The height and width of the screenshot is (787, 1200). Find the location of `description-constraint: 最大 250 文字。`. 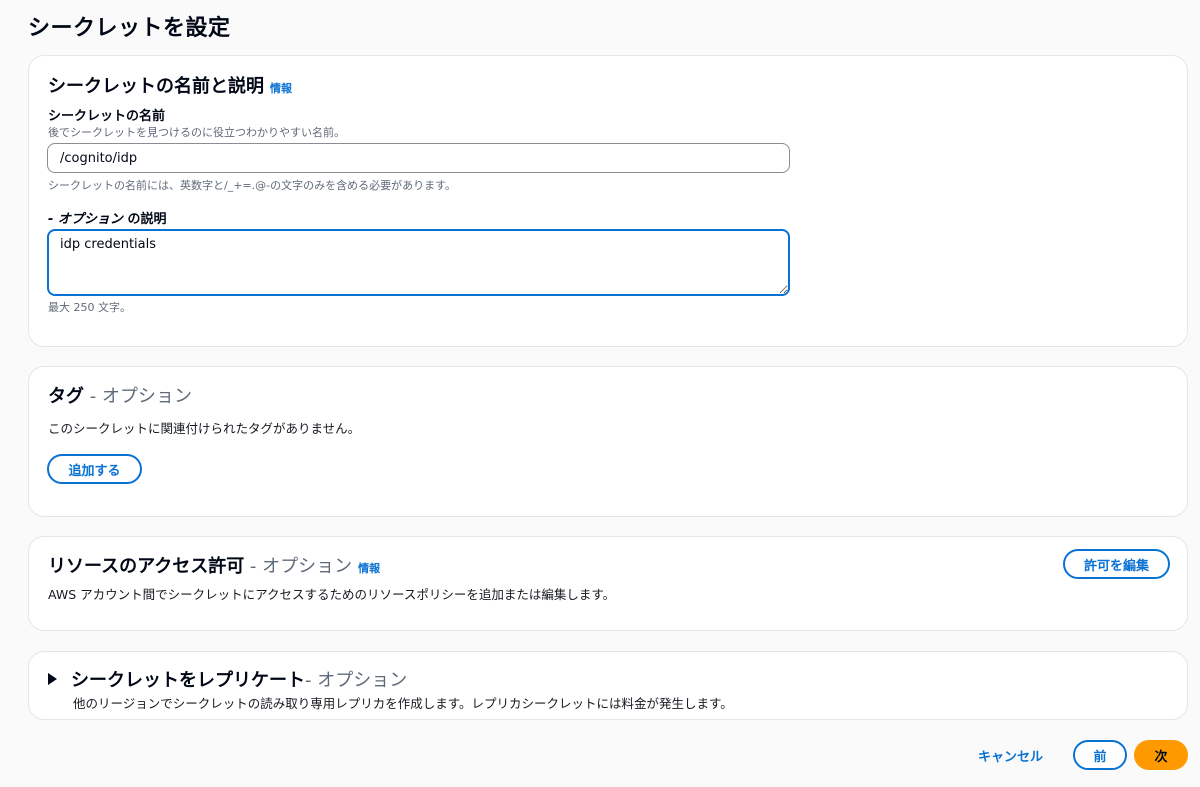

description-constraint: 最大 250 文字。 is located at coordinates (89, 307).